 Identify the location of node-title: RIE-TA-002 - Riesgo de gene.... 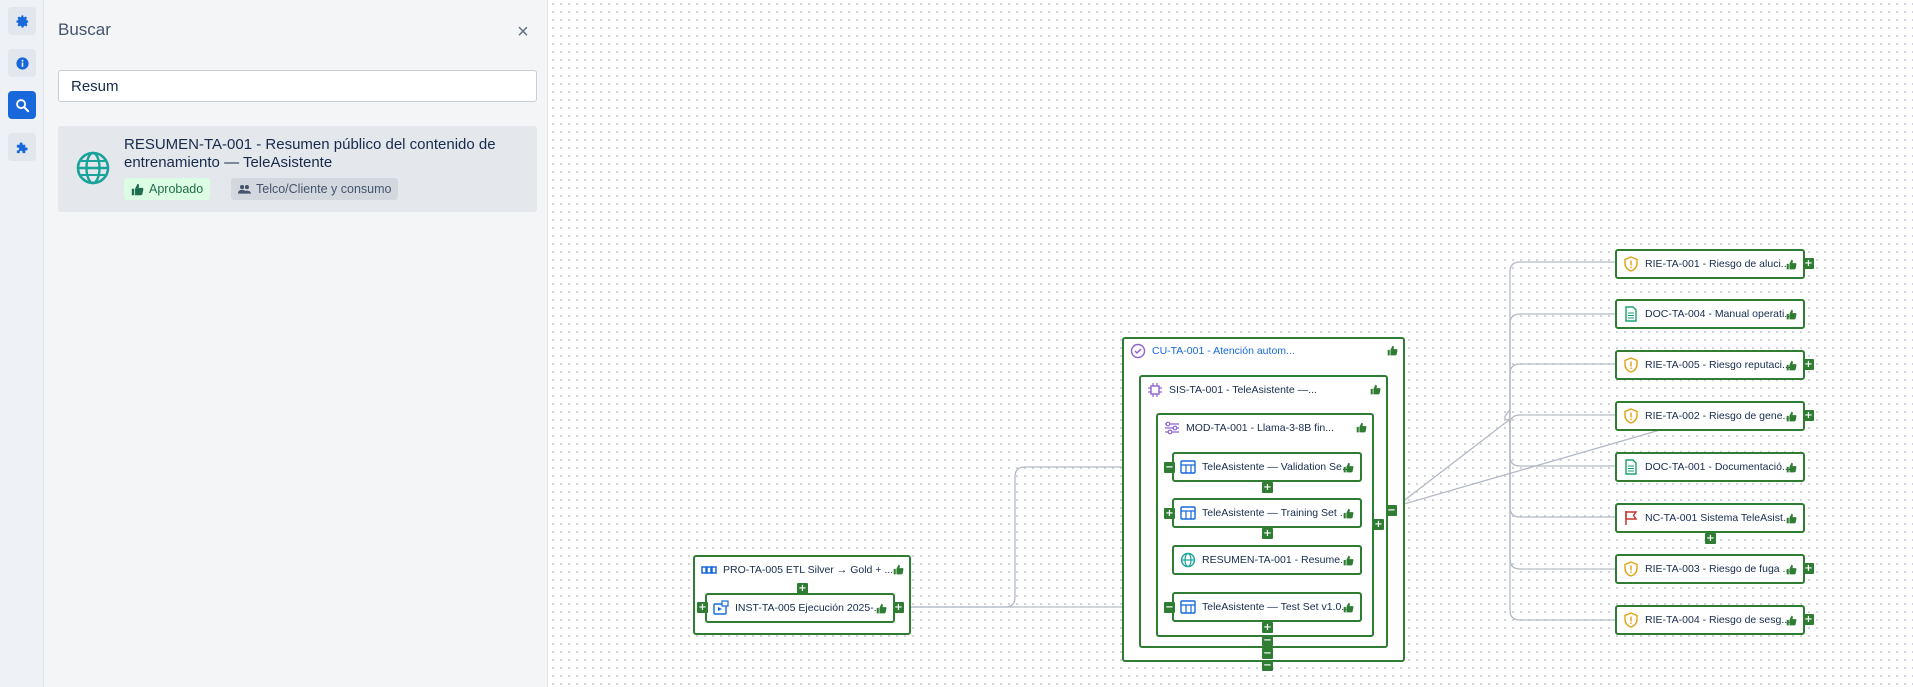
(1718, 416).